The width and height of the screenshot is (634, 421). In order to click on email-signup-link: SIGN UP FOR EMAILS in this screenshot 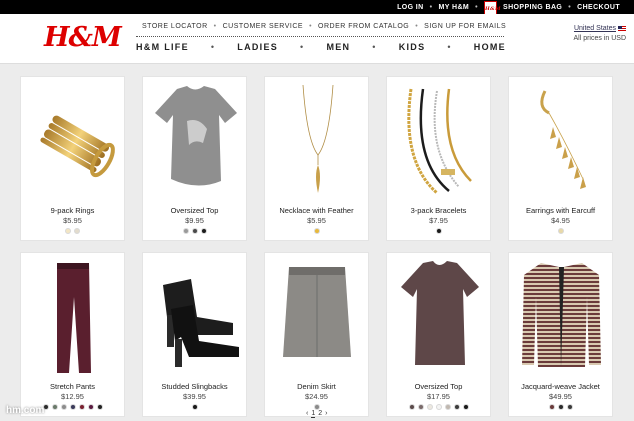, I will do `click(465, 26)`.